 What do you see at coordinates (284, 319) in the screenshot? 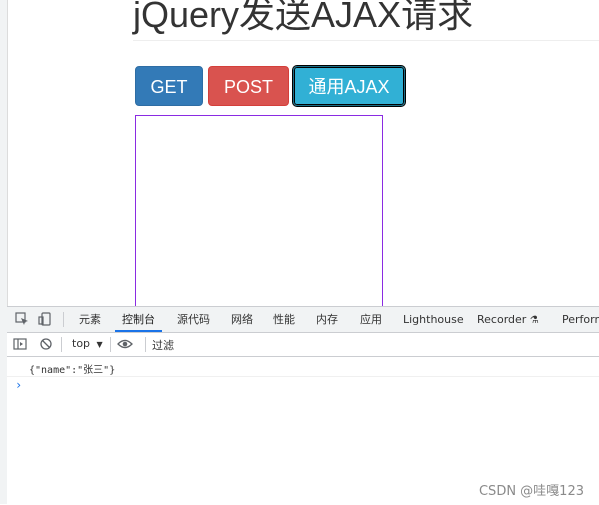
I see `tab-performance: 性能` at bounding box center [284, 319].